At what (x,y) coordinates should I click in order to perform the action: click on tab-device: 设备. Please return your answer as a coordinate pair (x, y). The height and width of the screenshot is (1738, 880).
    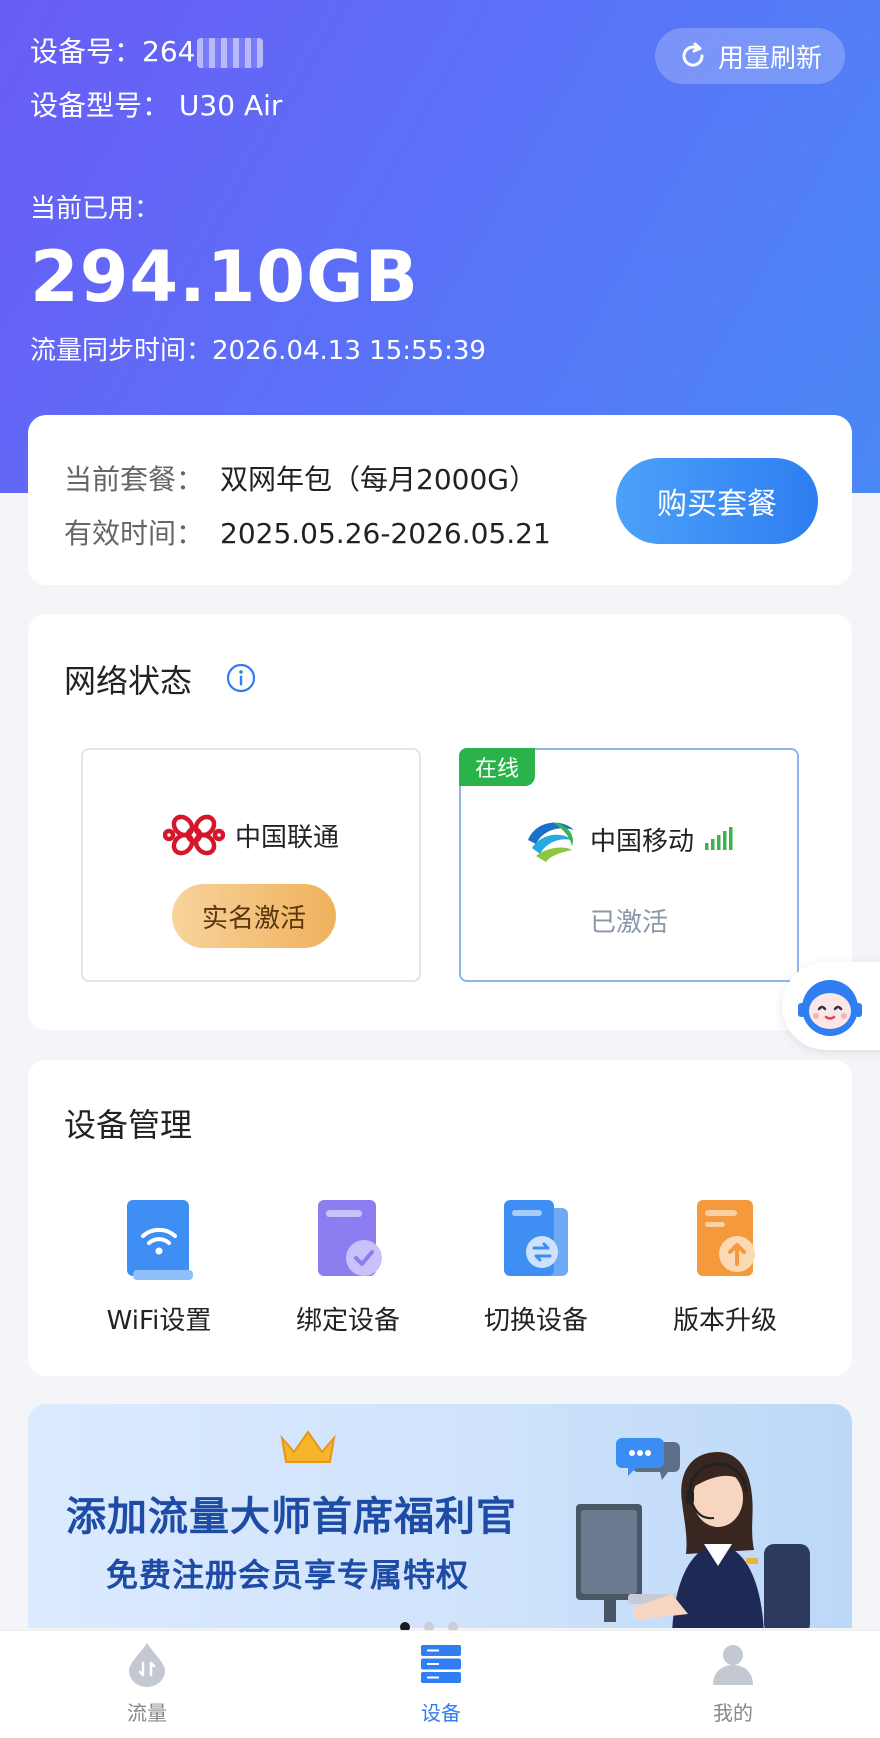
    Looking at the image, I should click on (441, 1683).